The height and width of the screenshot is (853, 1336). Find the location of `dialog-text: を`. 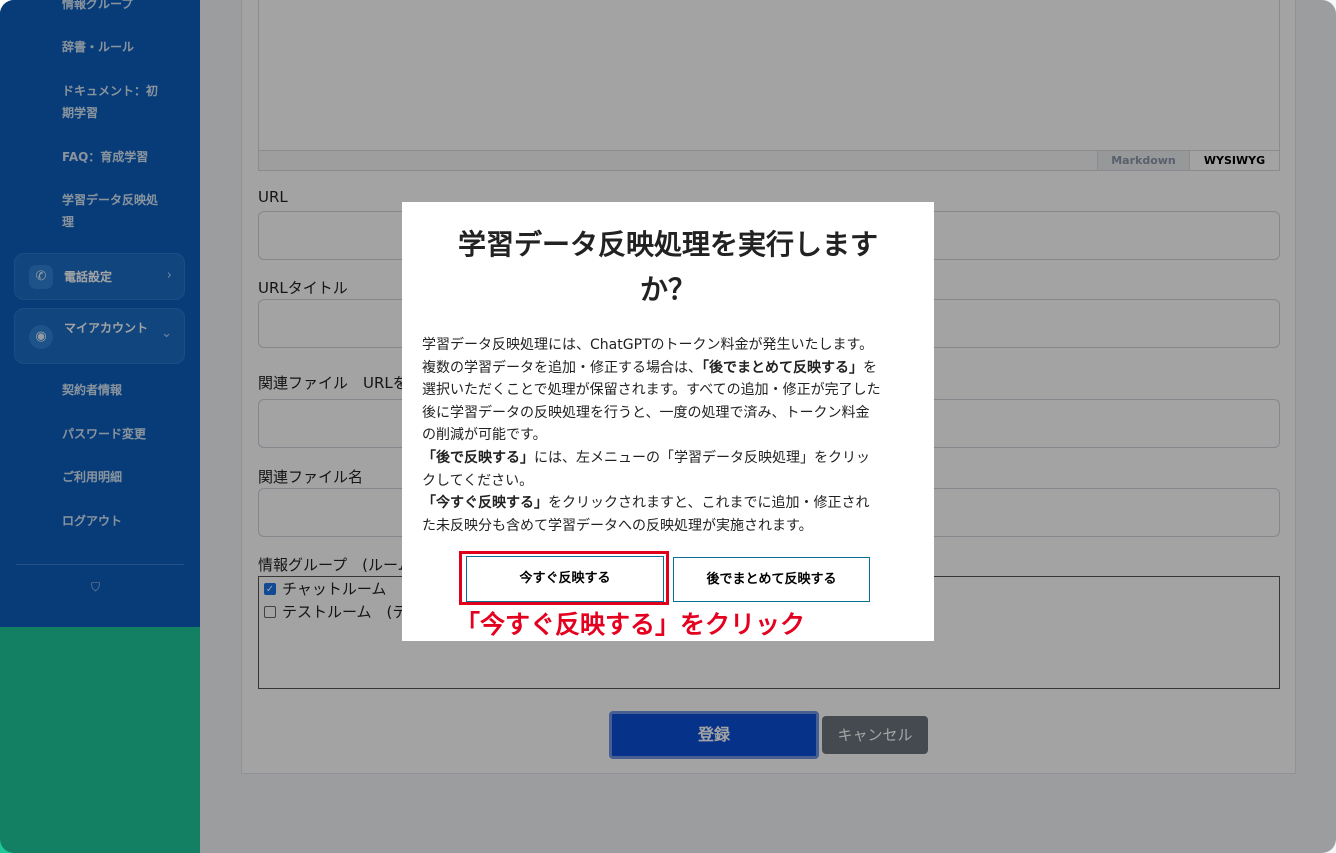

dialog-text: を is located at coordinates (870, 367).